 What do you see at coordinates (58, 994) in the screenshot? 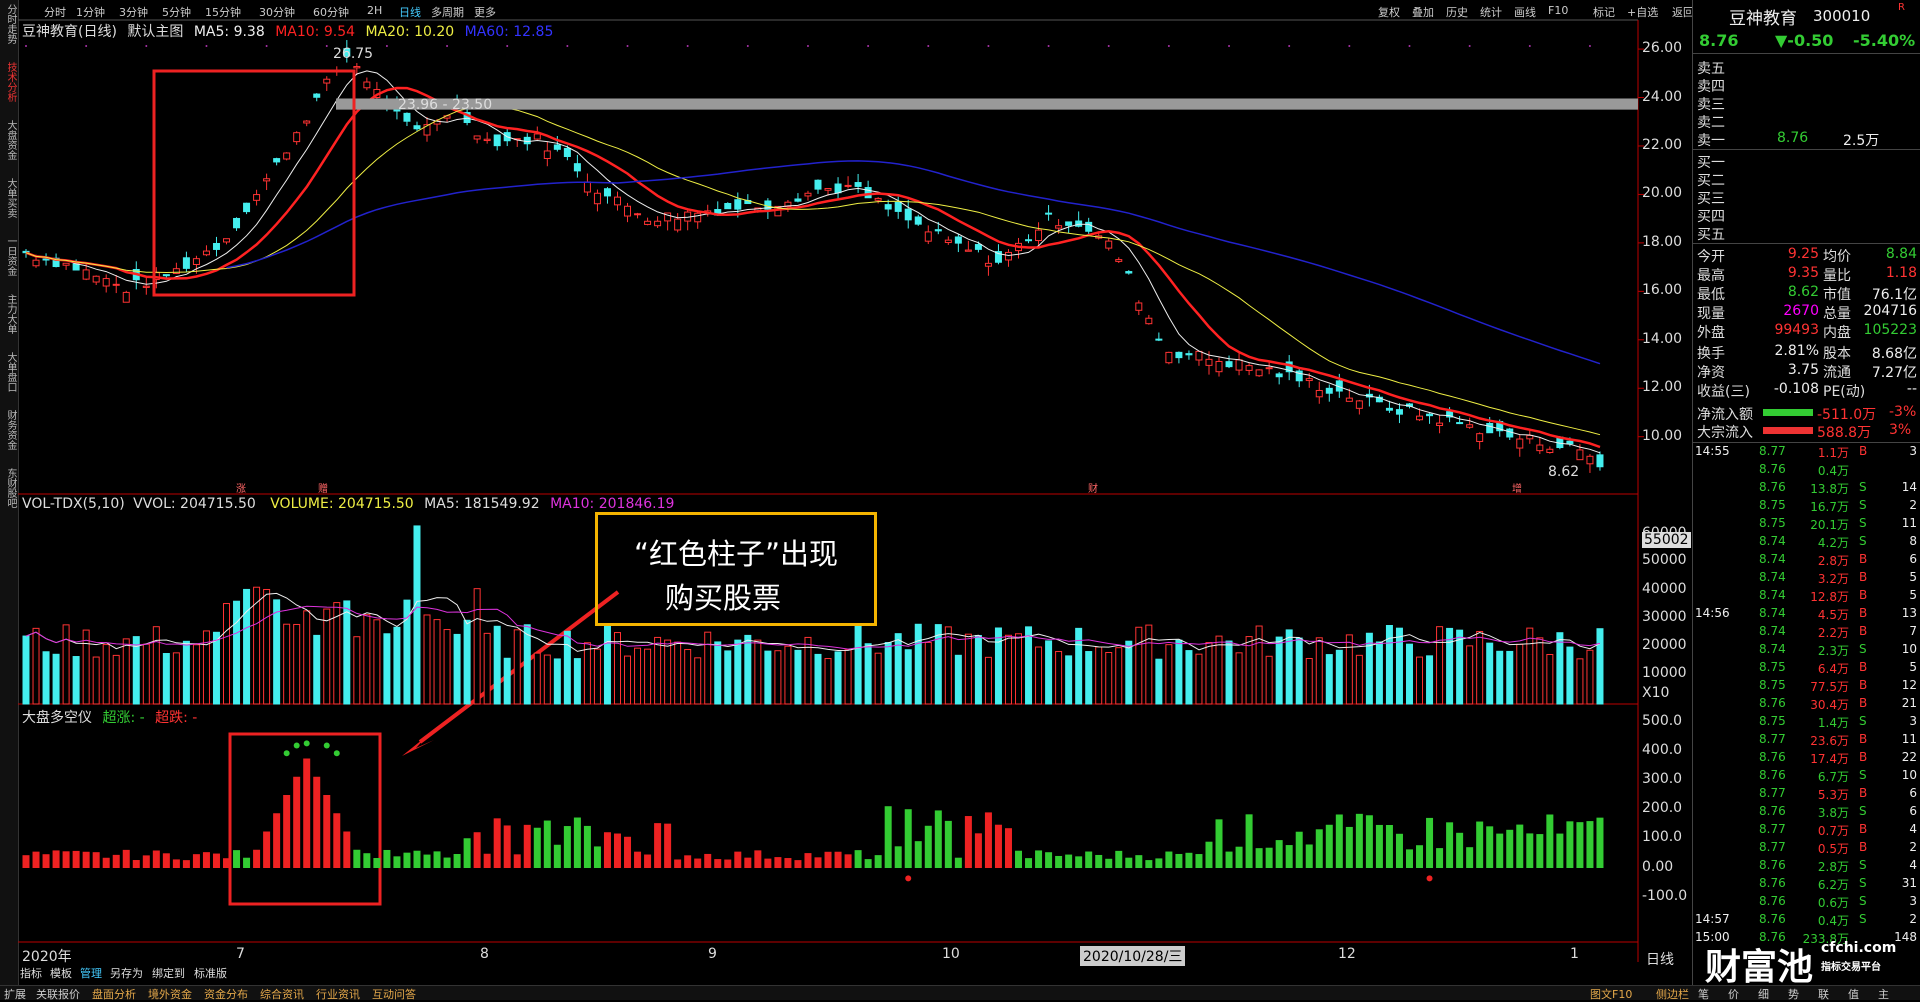
I see `bottom-tab-1: 关联报价` at bounding box center [58, 994].